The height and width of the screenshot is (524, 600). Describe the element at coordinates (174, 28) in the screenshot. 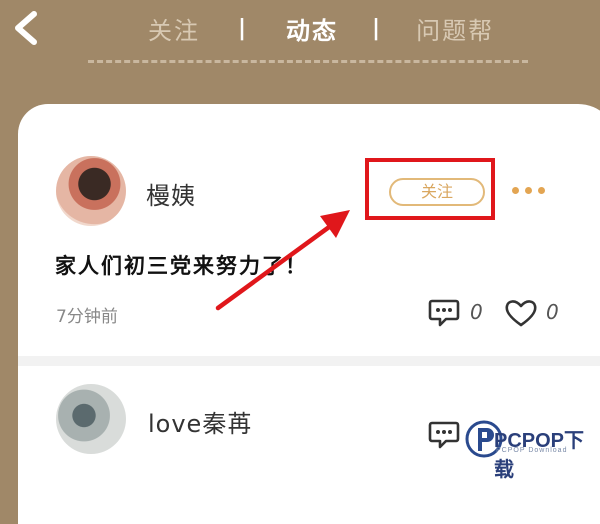

I see `tab-following: 关注` at that location.